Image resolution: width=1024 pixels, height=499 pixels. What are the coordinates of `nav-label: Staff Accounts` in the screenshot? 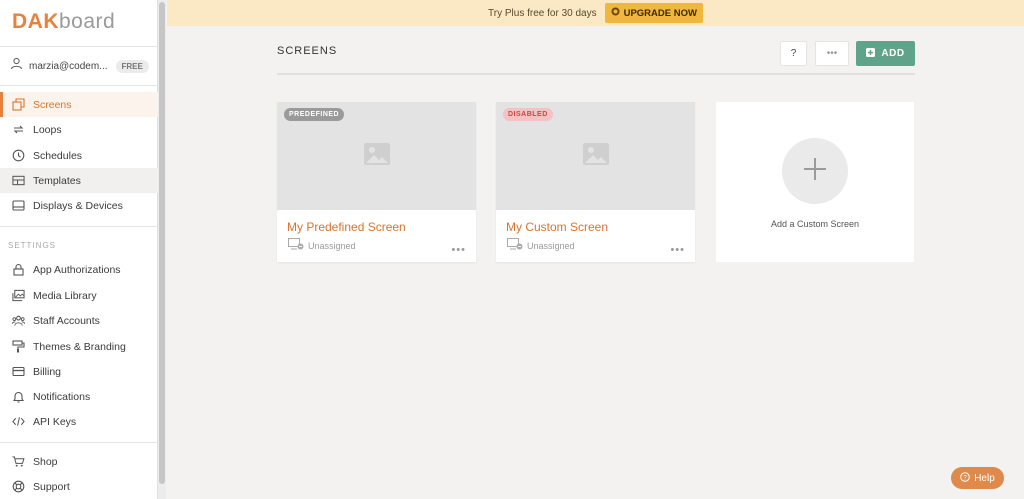 It's located at (66, 320).